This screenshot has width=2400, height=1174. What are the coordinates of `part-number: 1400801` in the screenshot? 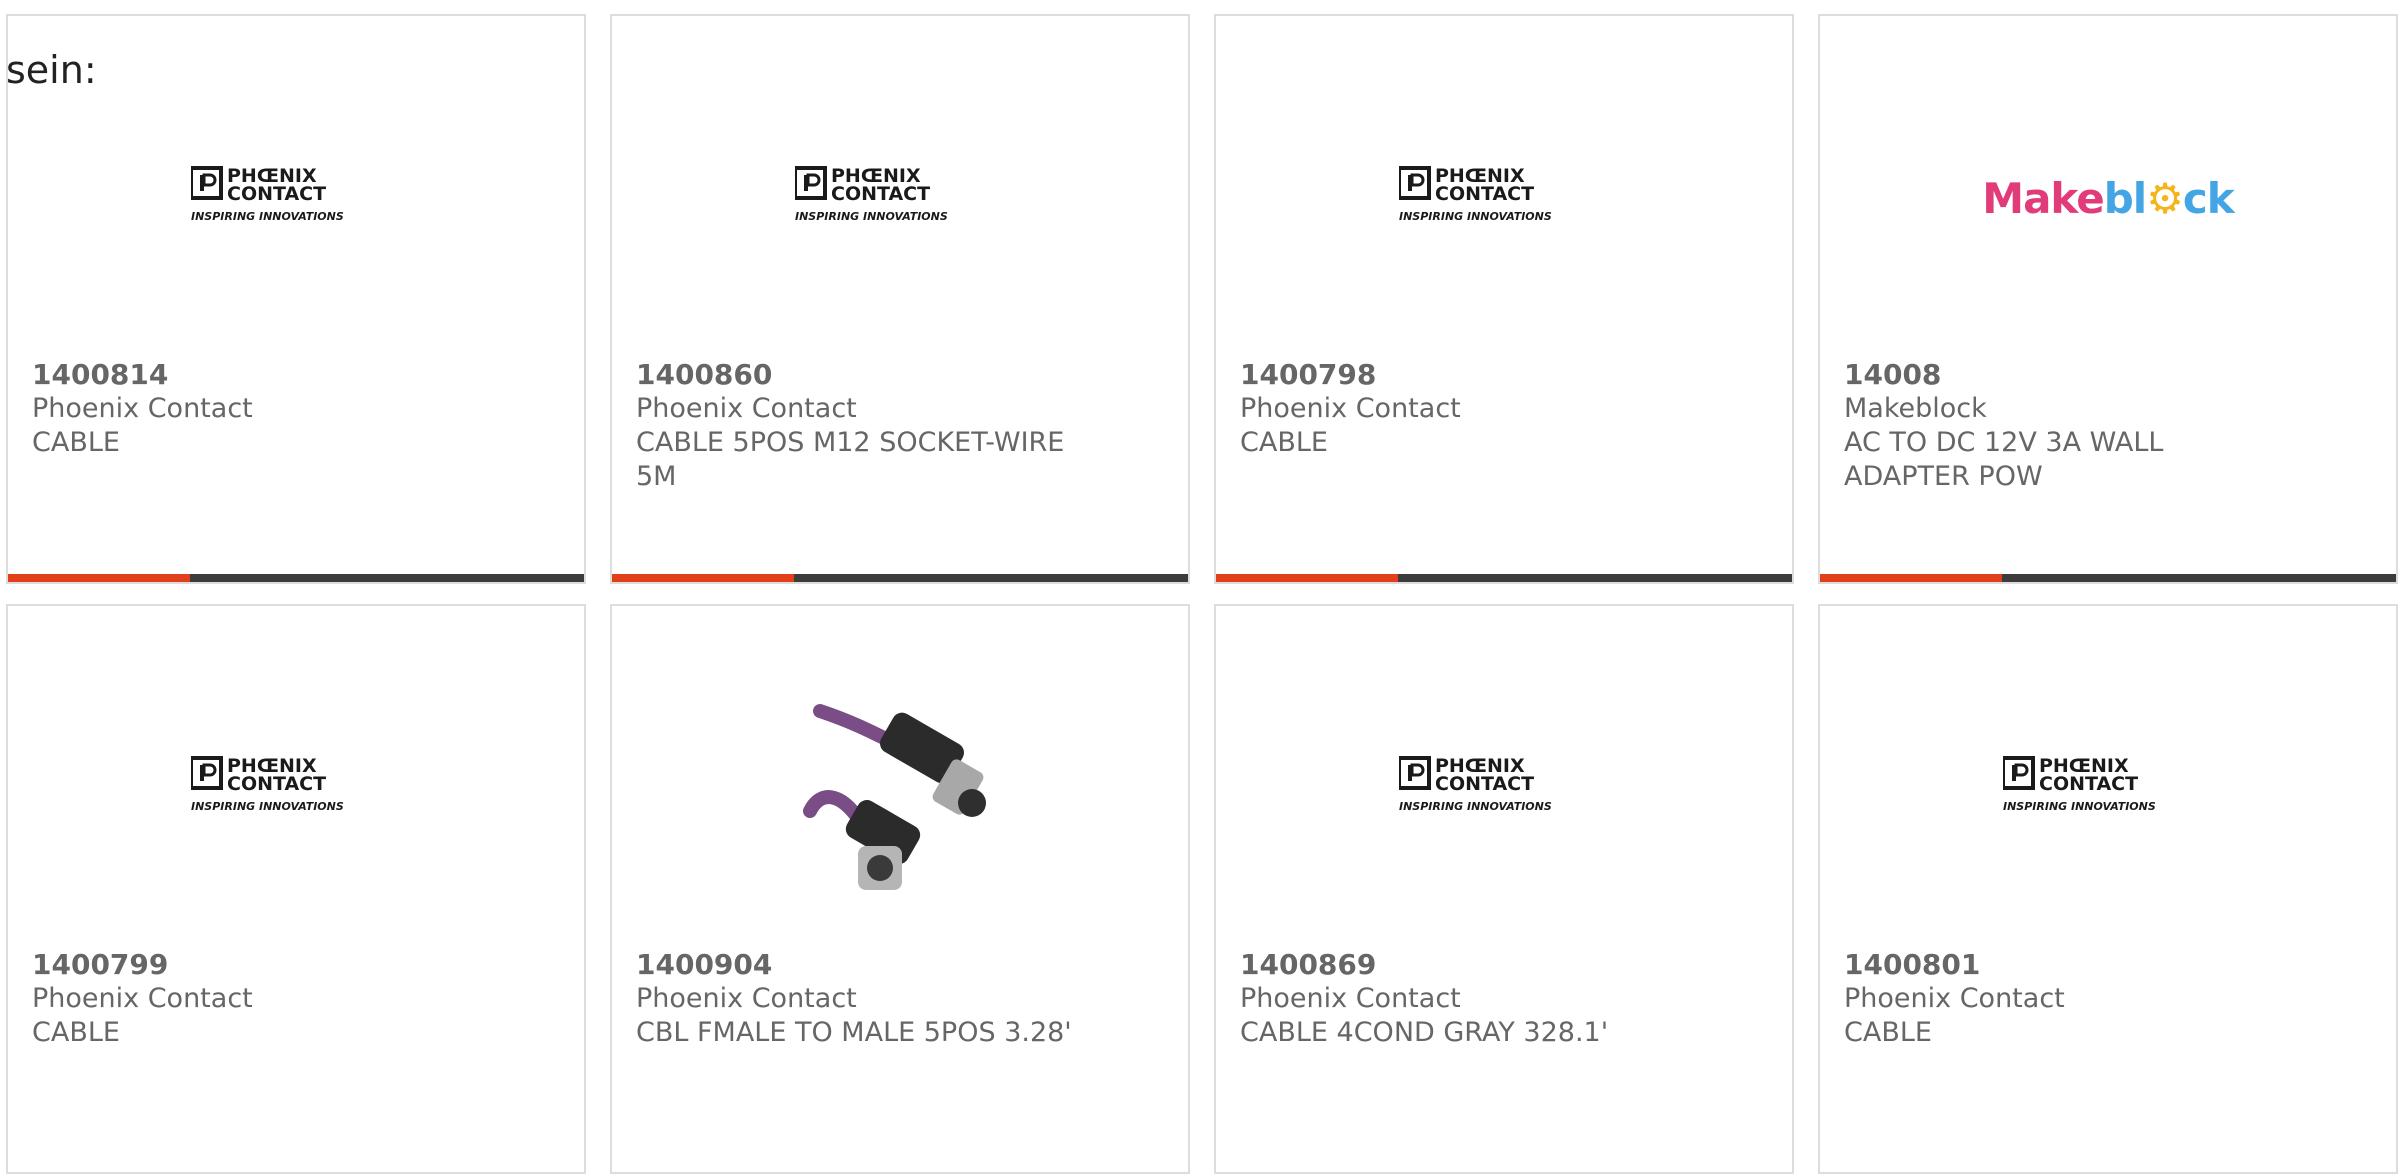 It's located at (2064, 965).